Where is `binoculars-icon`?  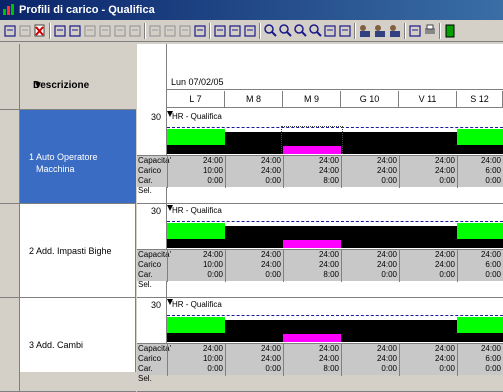 binoculars-icon is located at coordinates (60, 30).